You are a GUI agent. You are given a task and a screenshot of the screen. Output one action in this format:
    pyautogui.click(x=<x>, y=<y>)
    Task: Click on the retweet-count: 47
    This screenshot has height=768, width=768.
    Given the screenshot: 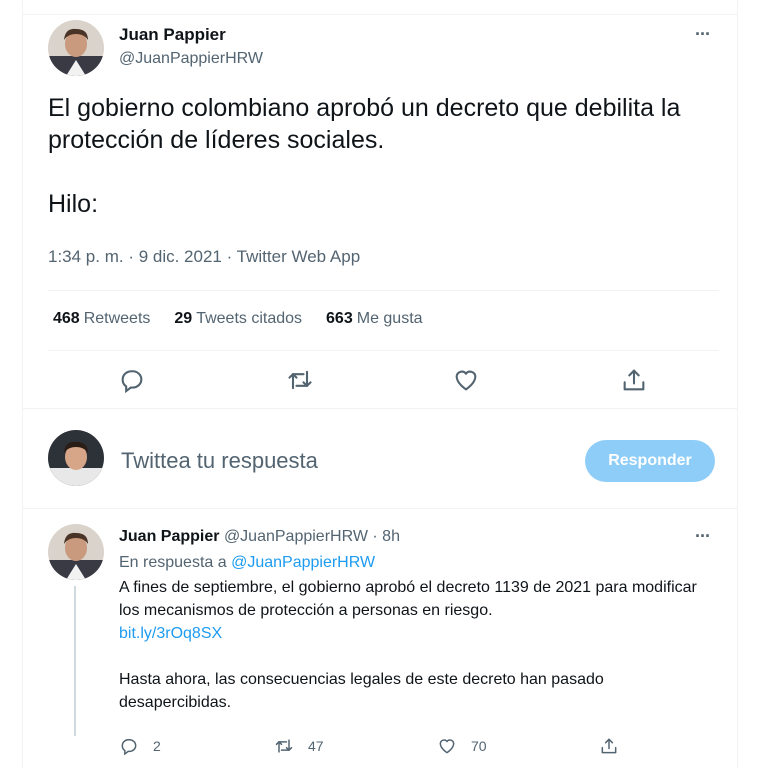 What is the action you would take?
    pyautogui.click(x=316, y=746)
    